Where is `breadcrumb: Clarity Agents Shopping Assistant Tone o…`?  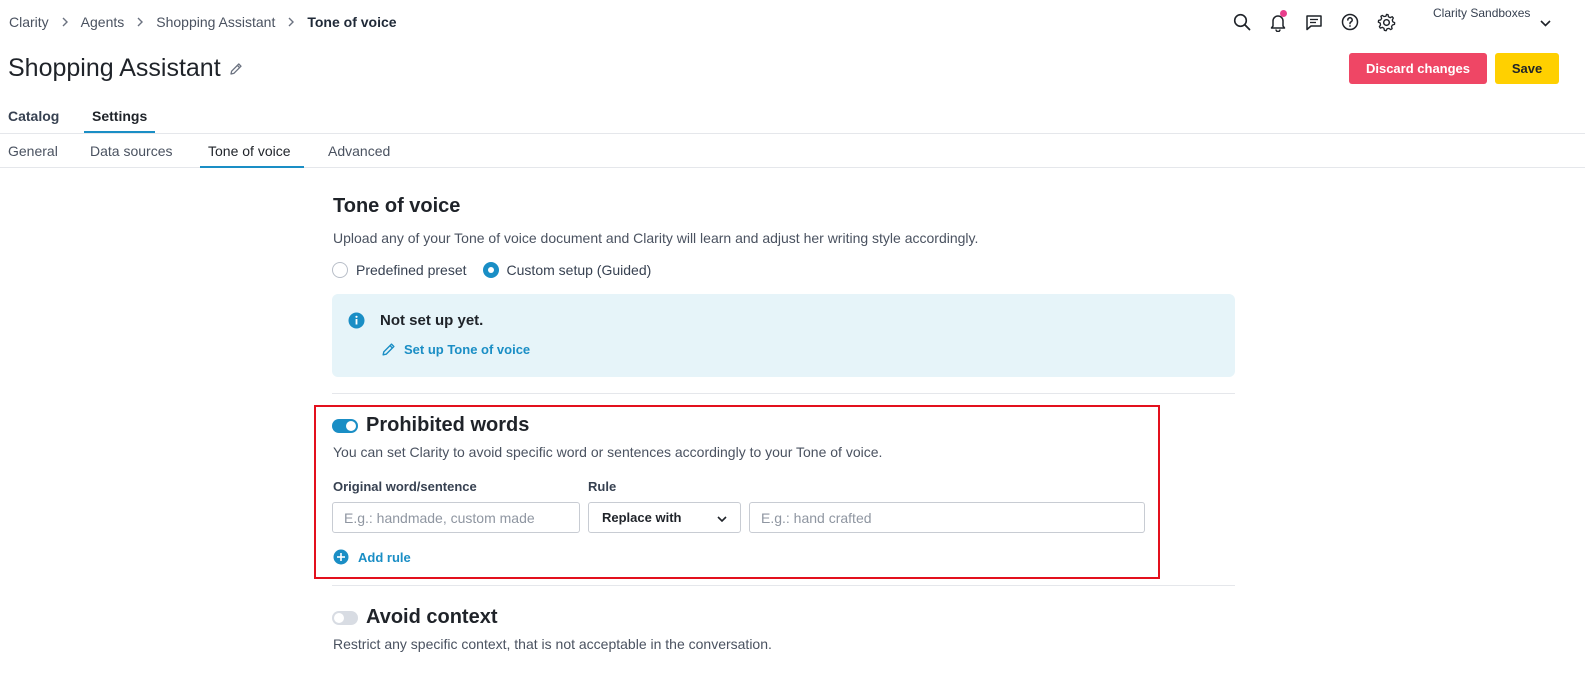
breadcrumb: Clarity Agents Shopping Assistant Tone o… is located at coordinates (203, 22).